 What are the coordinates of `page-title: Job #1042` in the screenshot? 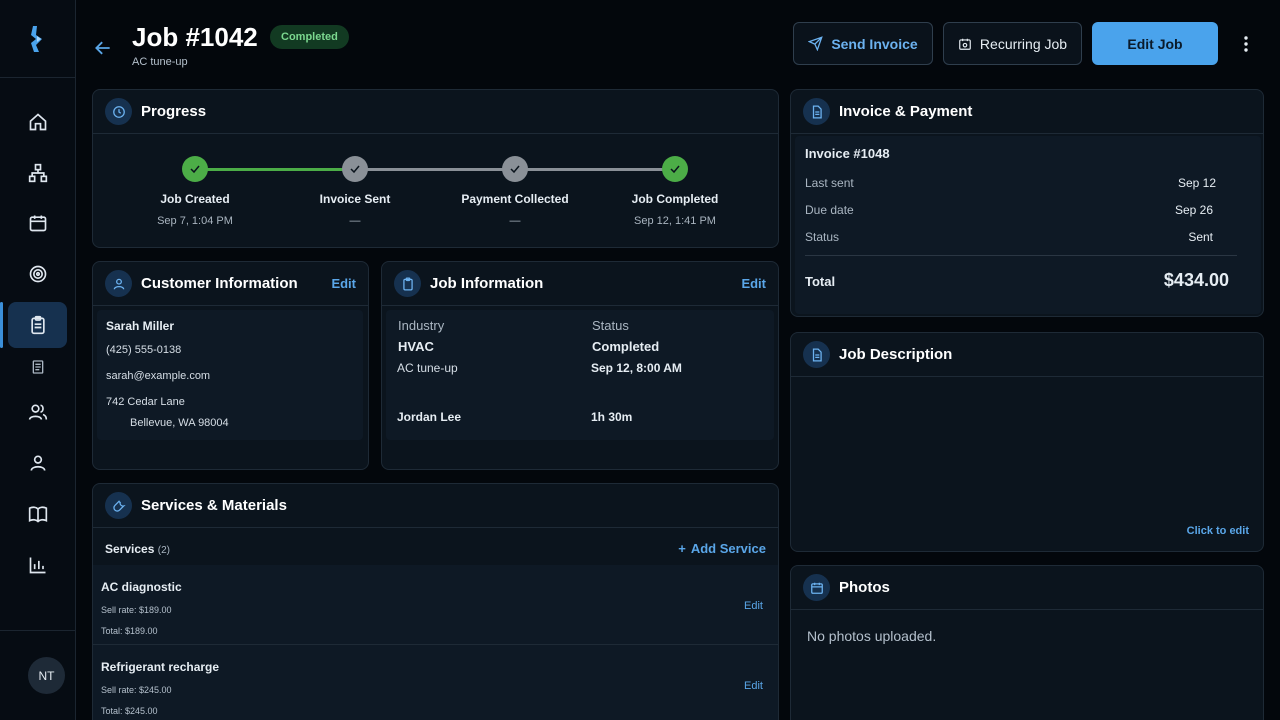 It's located at (195, 37).